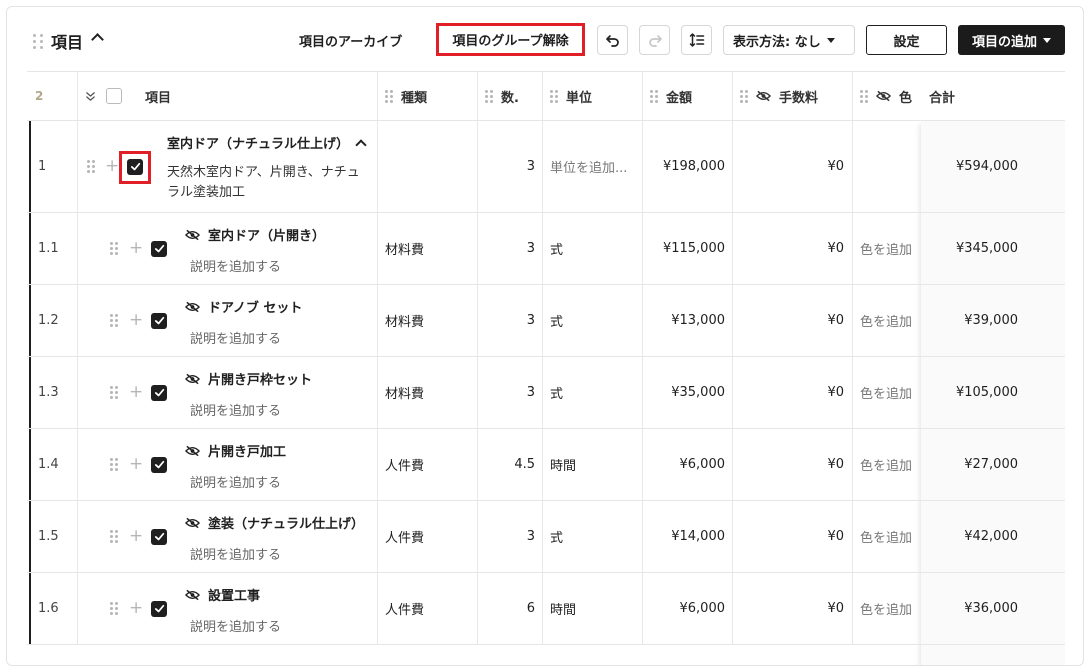  I want to click on column-unit-header: 単位, so click(571, 96).